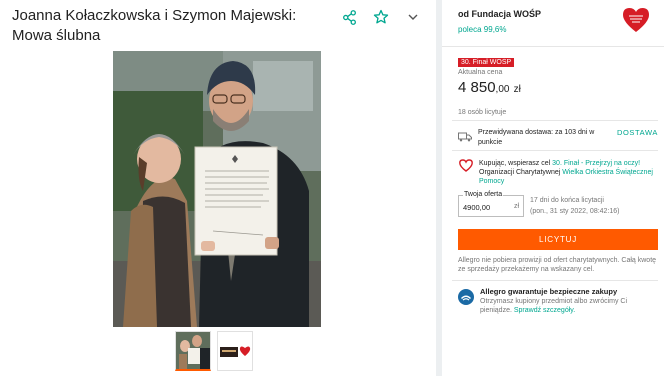 This screenshot has width=664, height=376. I want to click on shield-icon, so click(466, 297).